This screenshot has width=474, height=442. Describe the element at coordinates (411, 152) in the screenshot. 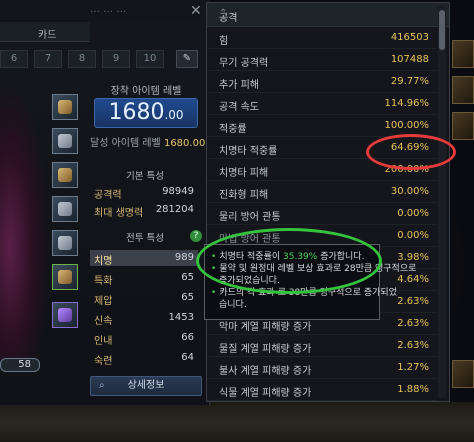

I see `red-highlight-circle` at that location.